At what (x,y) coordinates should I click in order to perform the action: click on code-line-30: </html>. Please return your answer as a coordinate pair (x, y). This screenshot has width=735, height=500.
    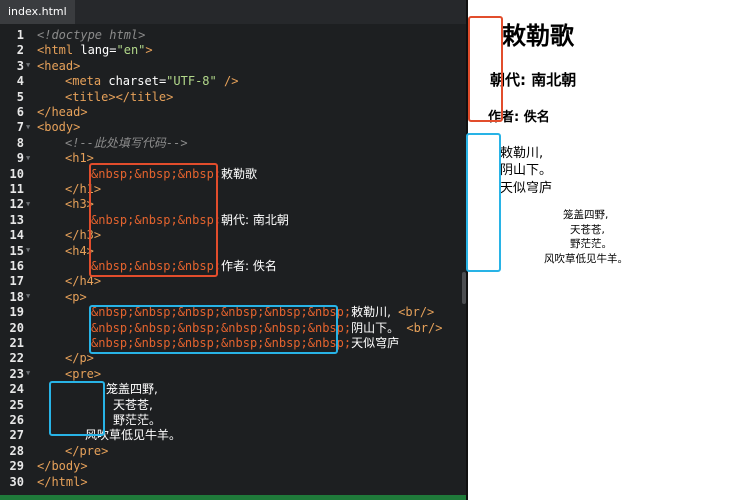
    Looking at the image, I should click on (62, 481).